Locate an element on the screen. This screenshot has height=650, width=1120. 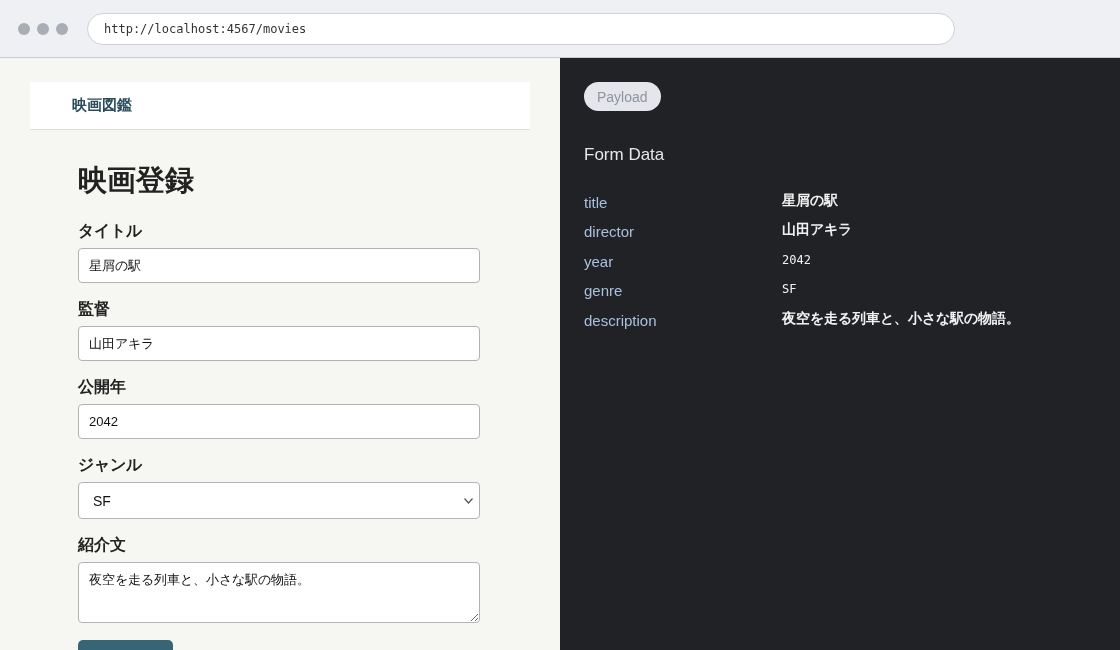
site-brand-link: 映画図鑑 is located at coordinates (102, 105).